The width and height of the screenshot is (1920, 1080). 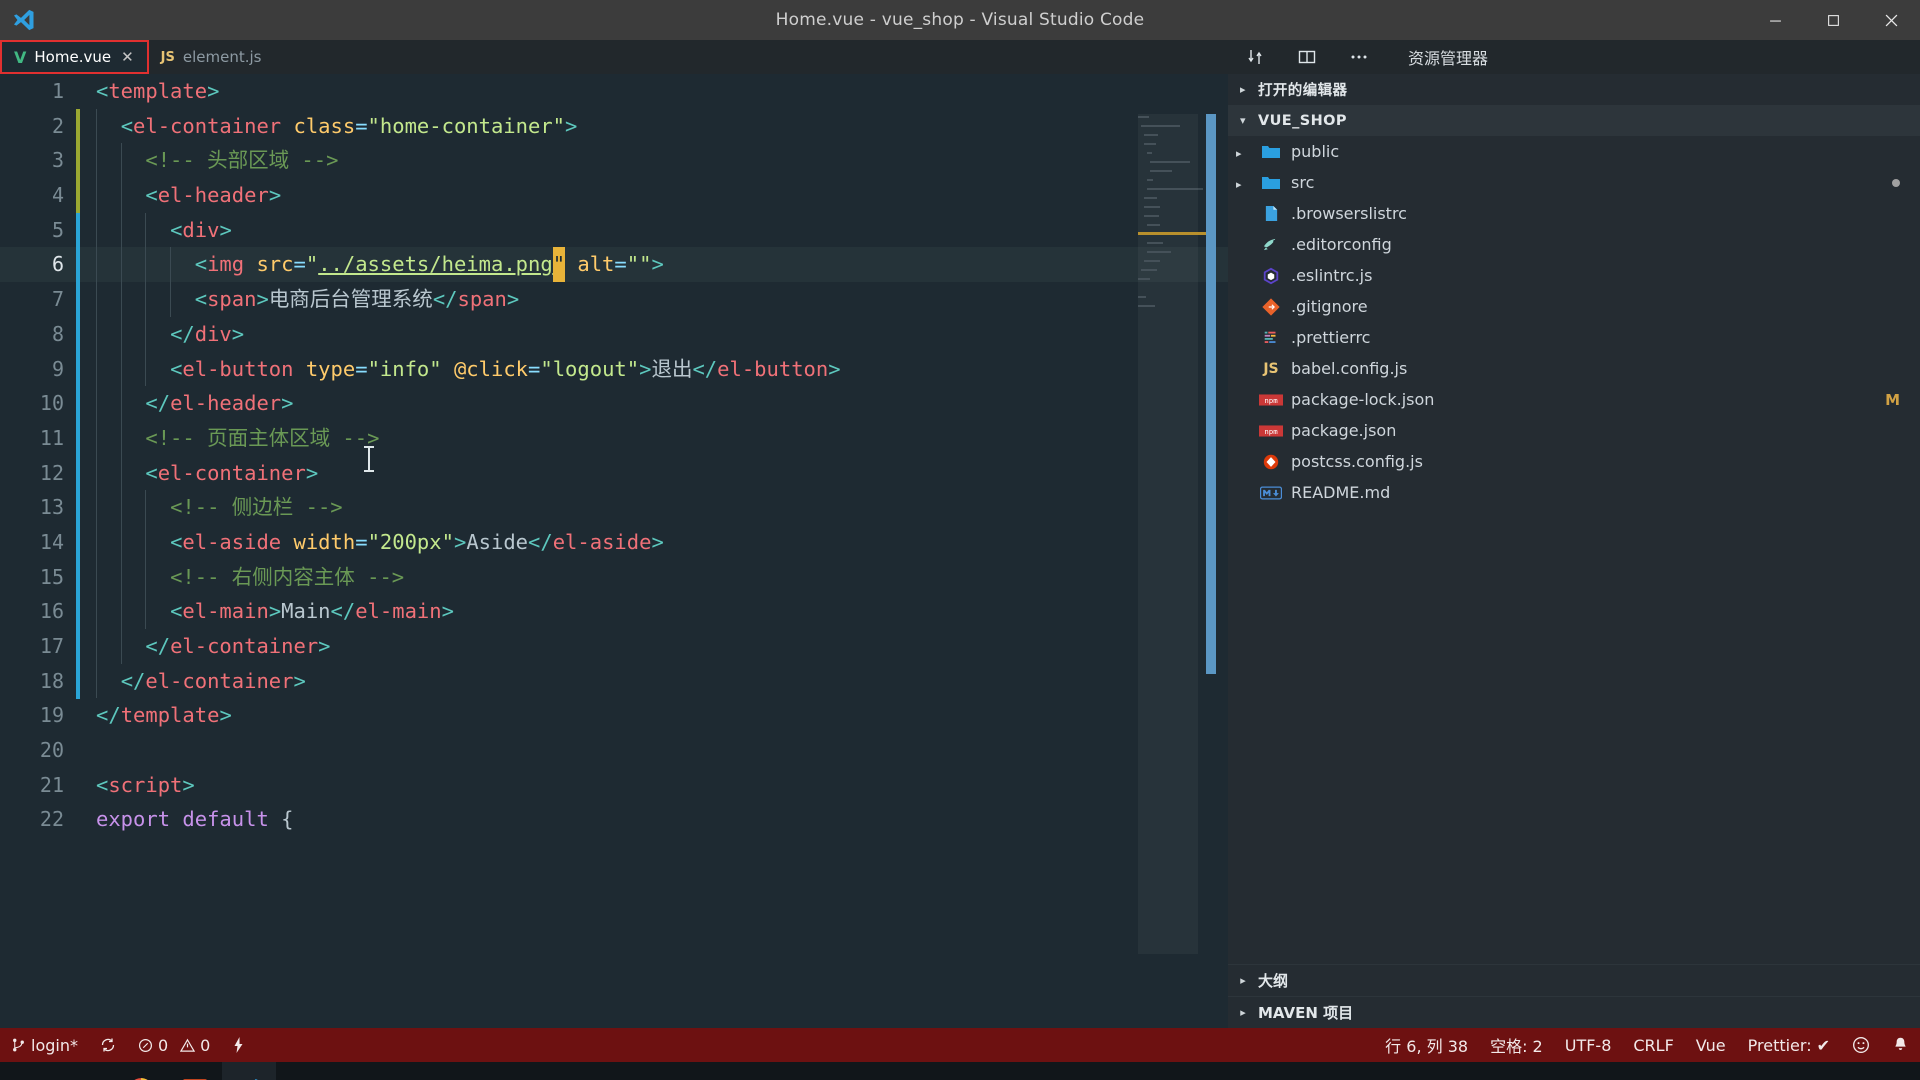 I want to click on code-line: 17 </el-container>, so click(x=614, y=646).